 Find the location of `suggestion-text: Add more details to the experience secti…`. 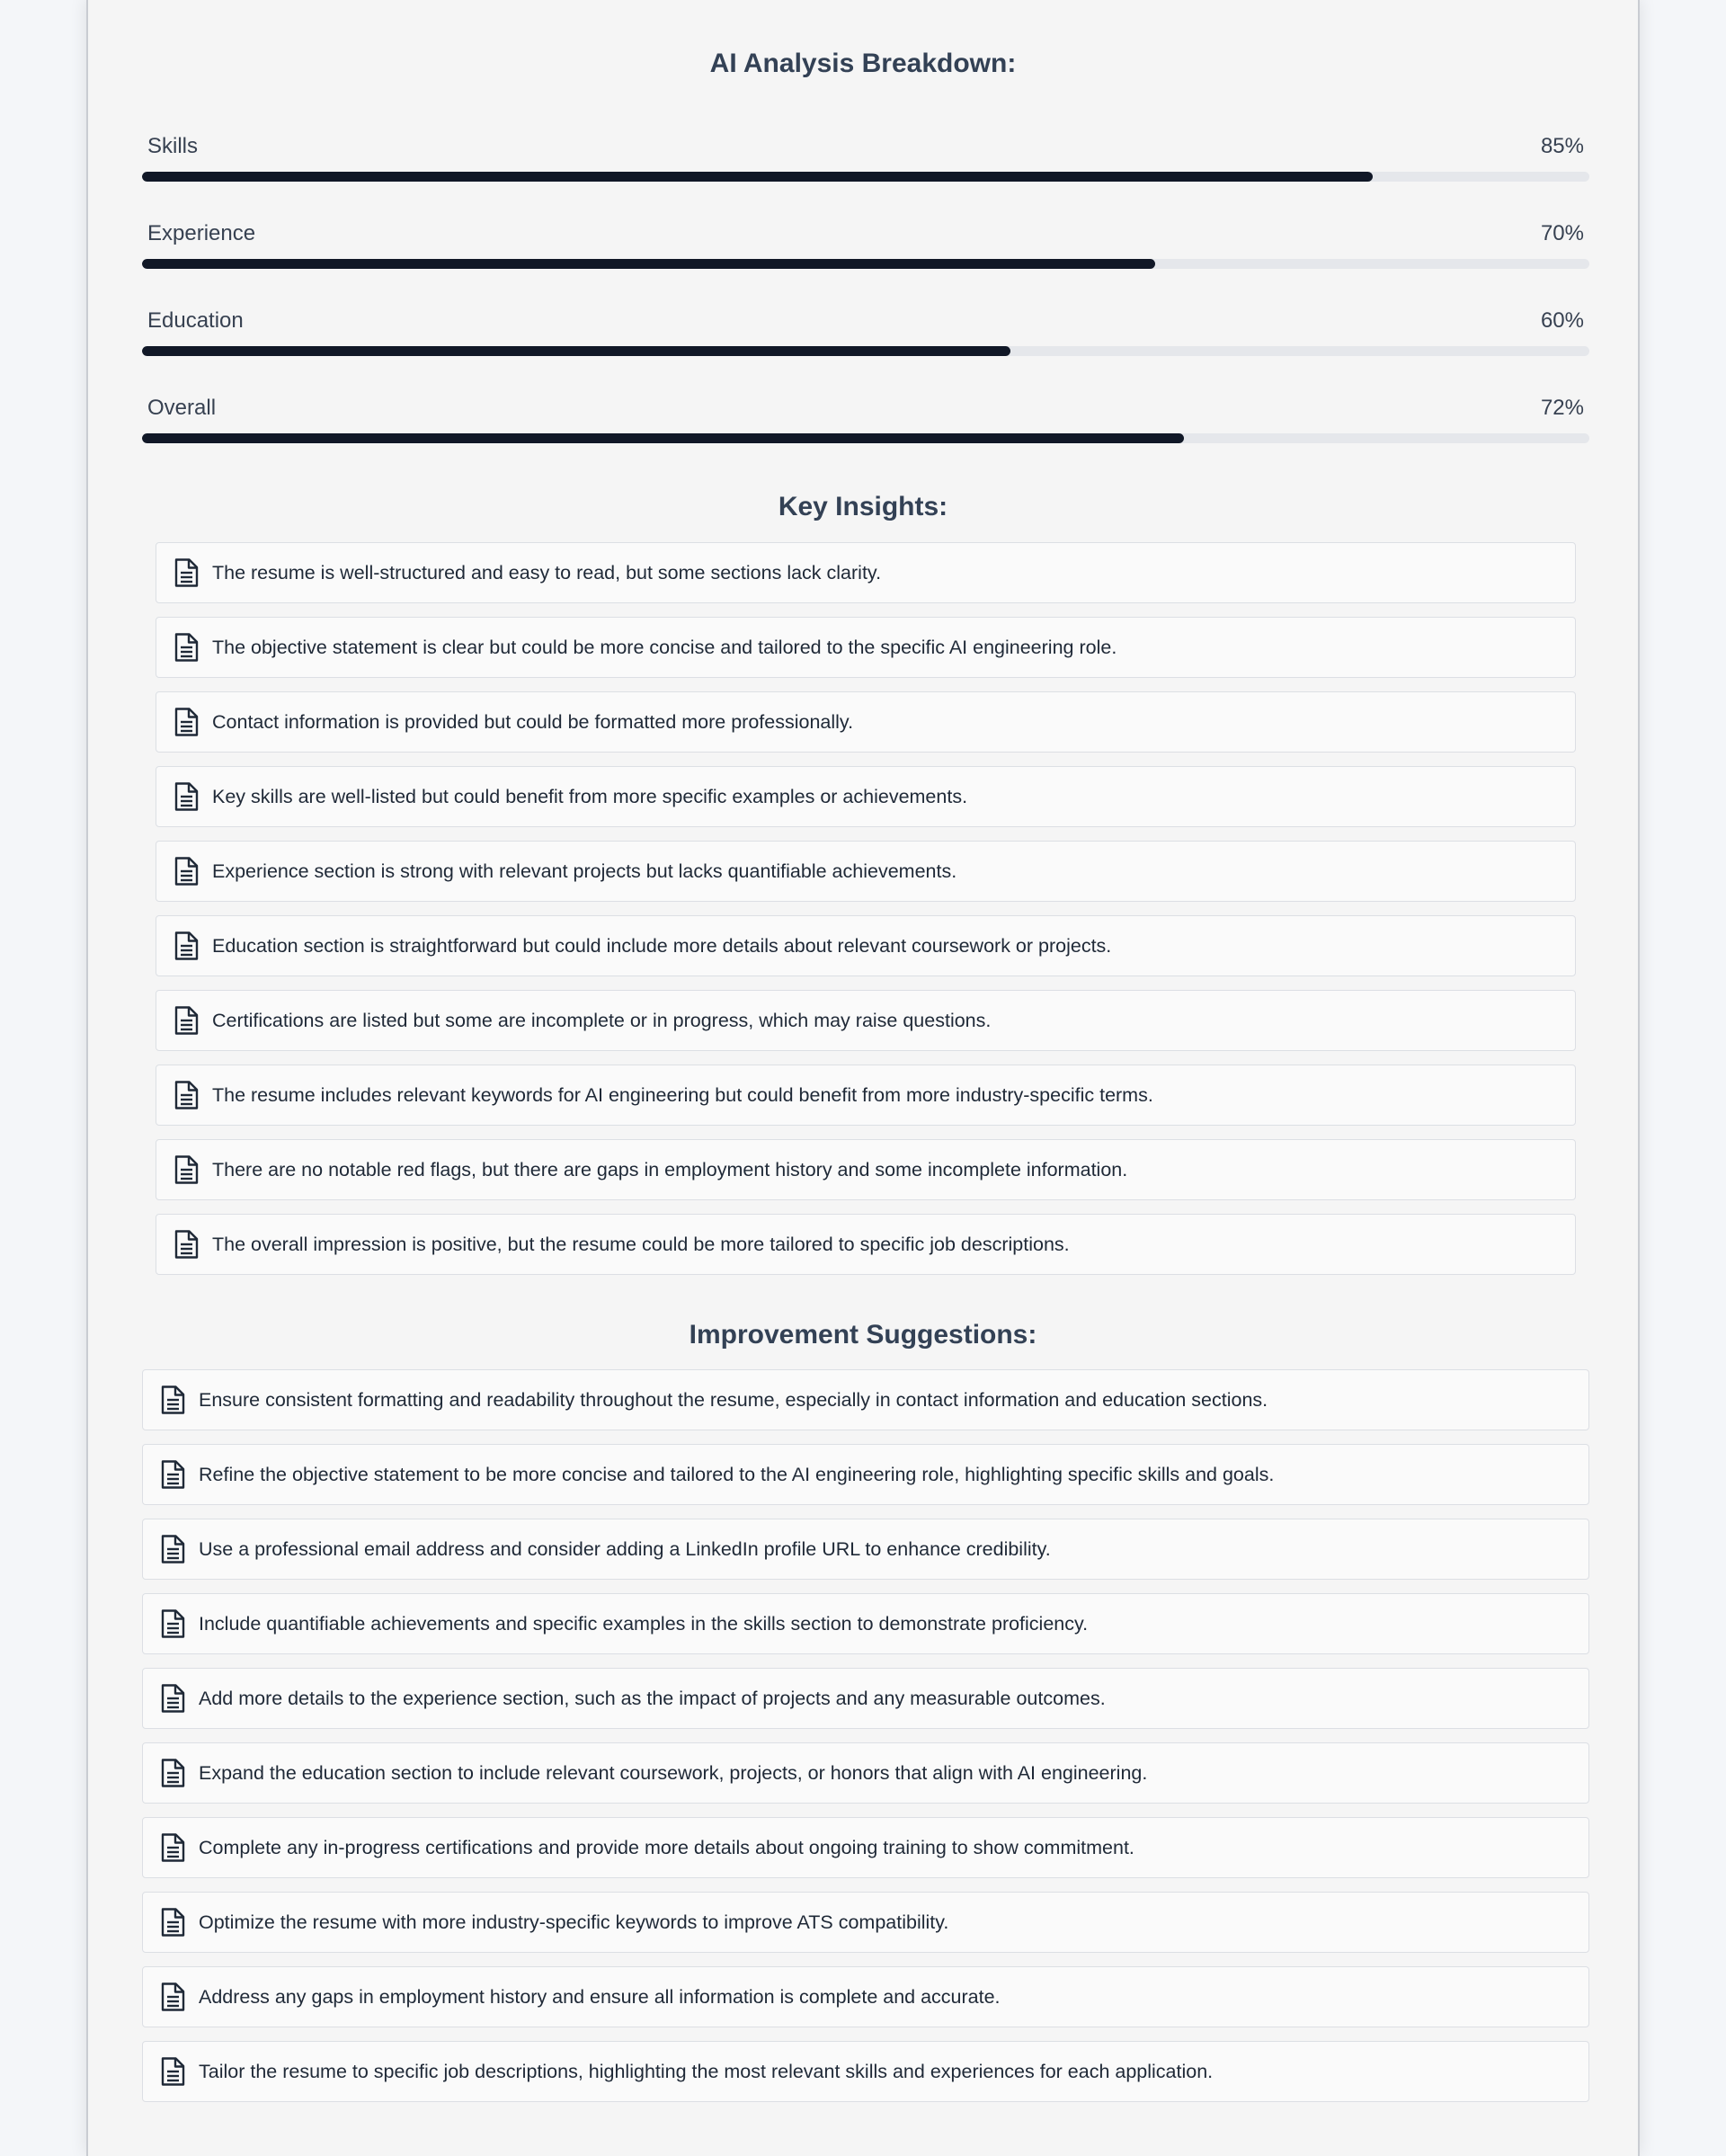

suggestion-text: Add more details to the experience secti… is located at coordinates (652, 1699).